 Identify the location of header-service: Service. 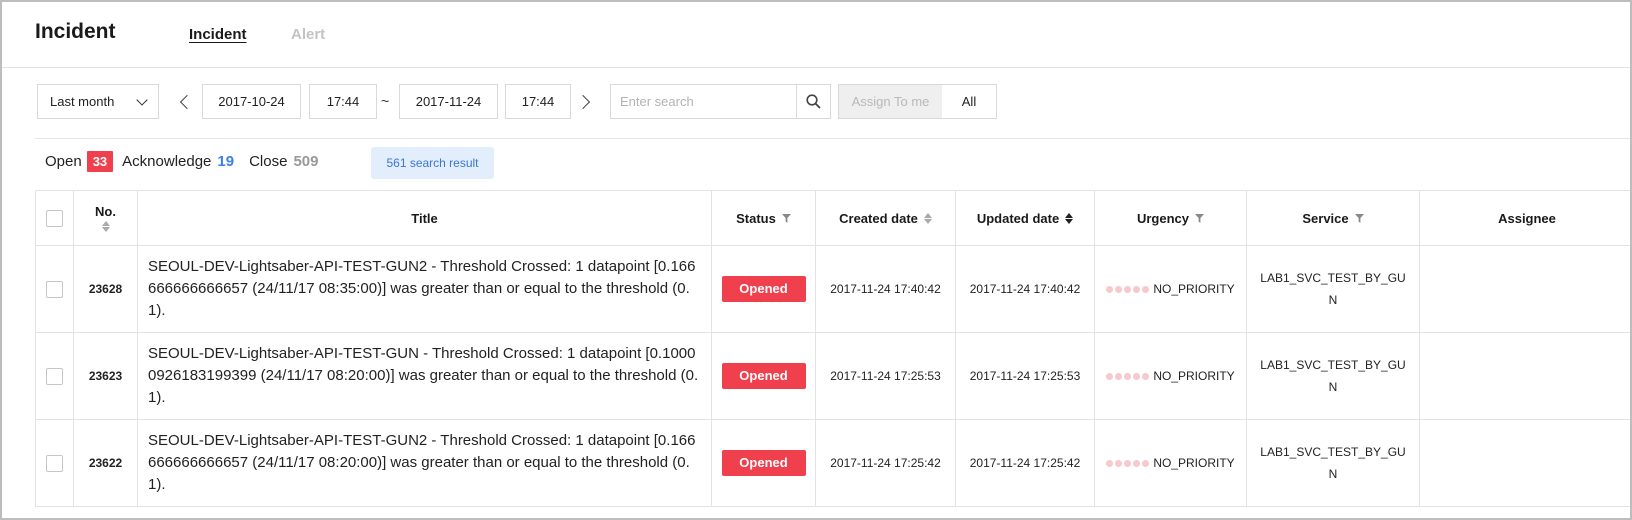
(1333, 218).